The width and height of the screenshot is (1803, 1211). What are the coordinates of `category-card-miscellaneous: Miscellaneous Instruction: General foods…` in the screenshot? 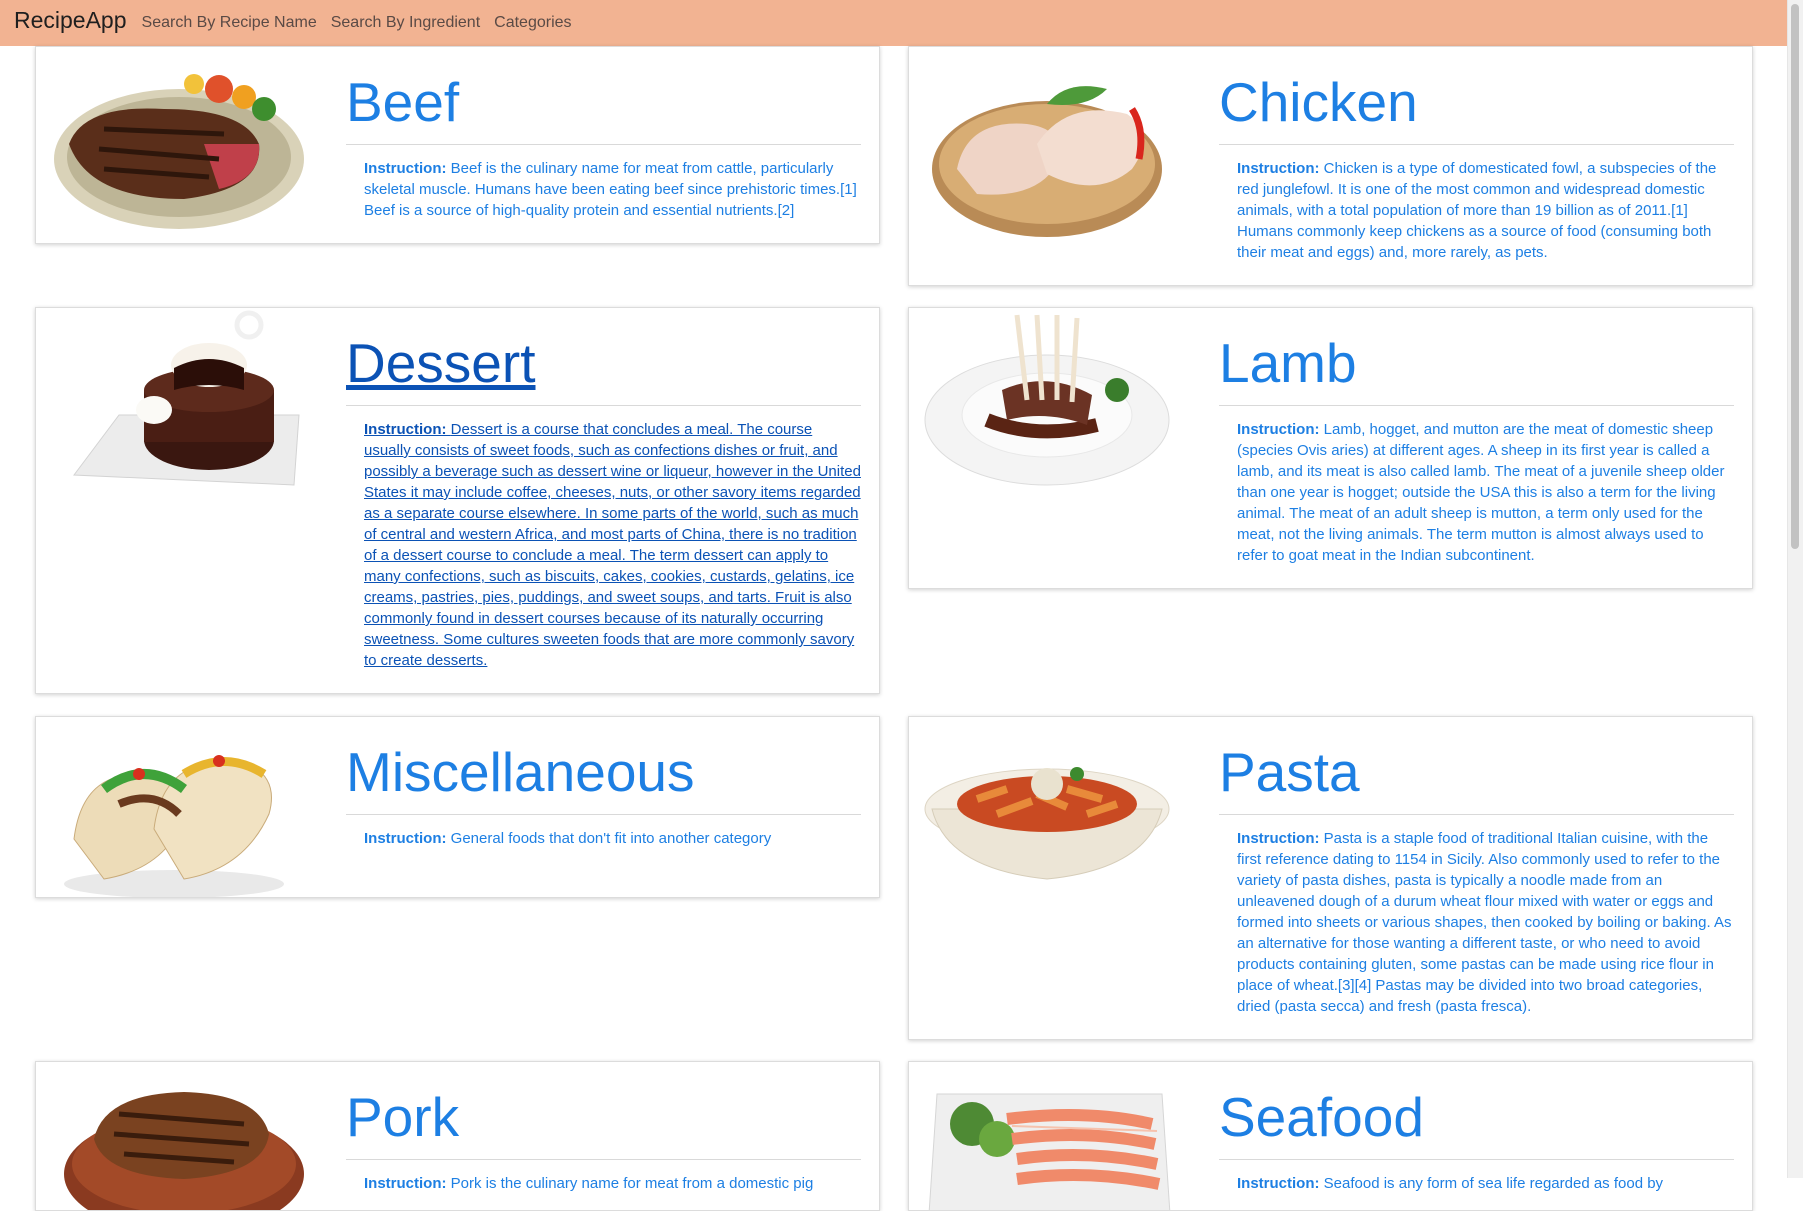 It's located at (457, 807).